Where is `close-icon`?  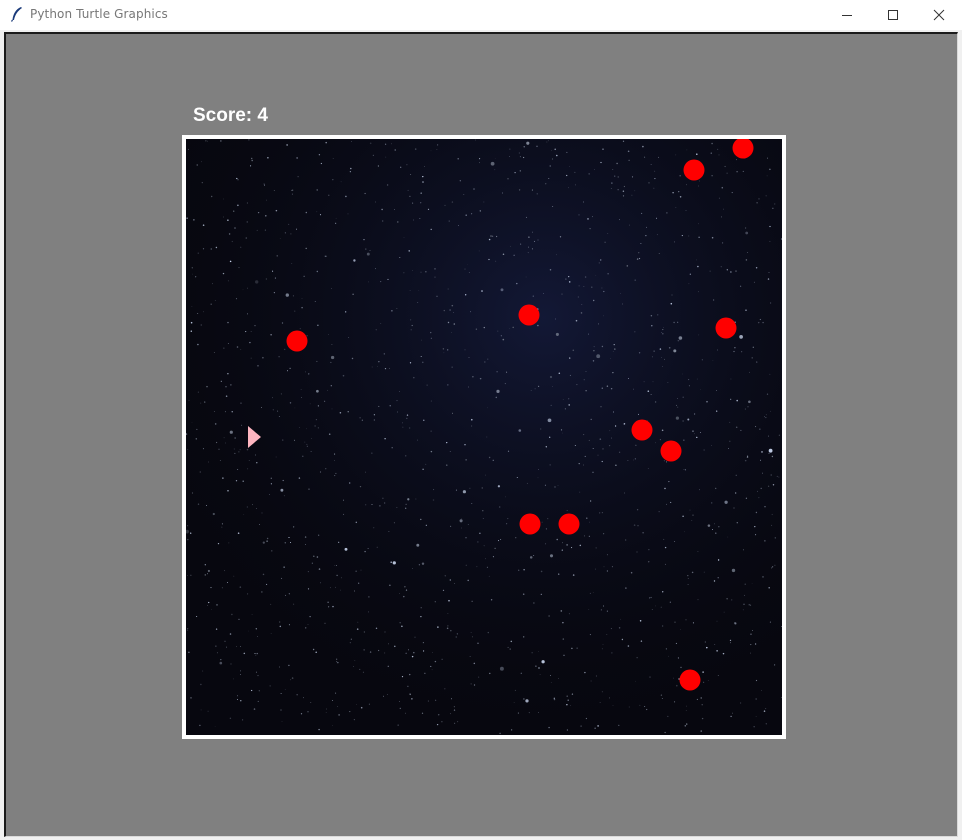
close-icon is located at coordinates (939, 15).